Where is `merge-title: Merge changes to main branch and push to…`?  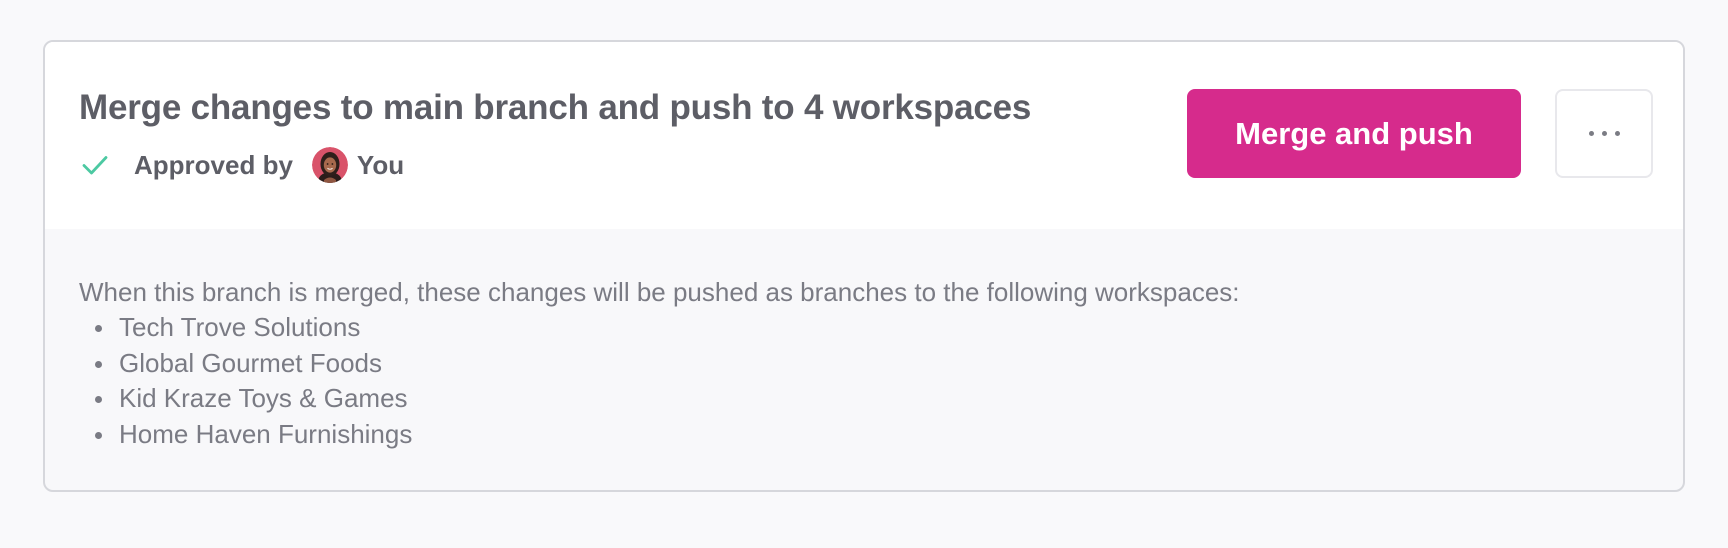 merge-title: Merge changes to main branch and push to… is located at coordinates (555, 107).